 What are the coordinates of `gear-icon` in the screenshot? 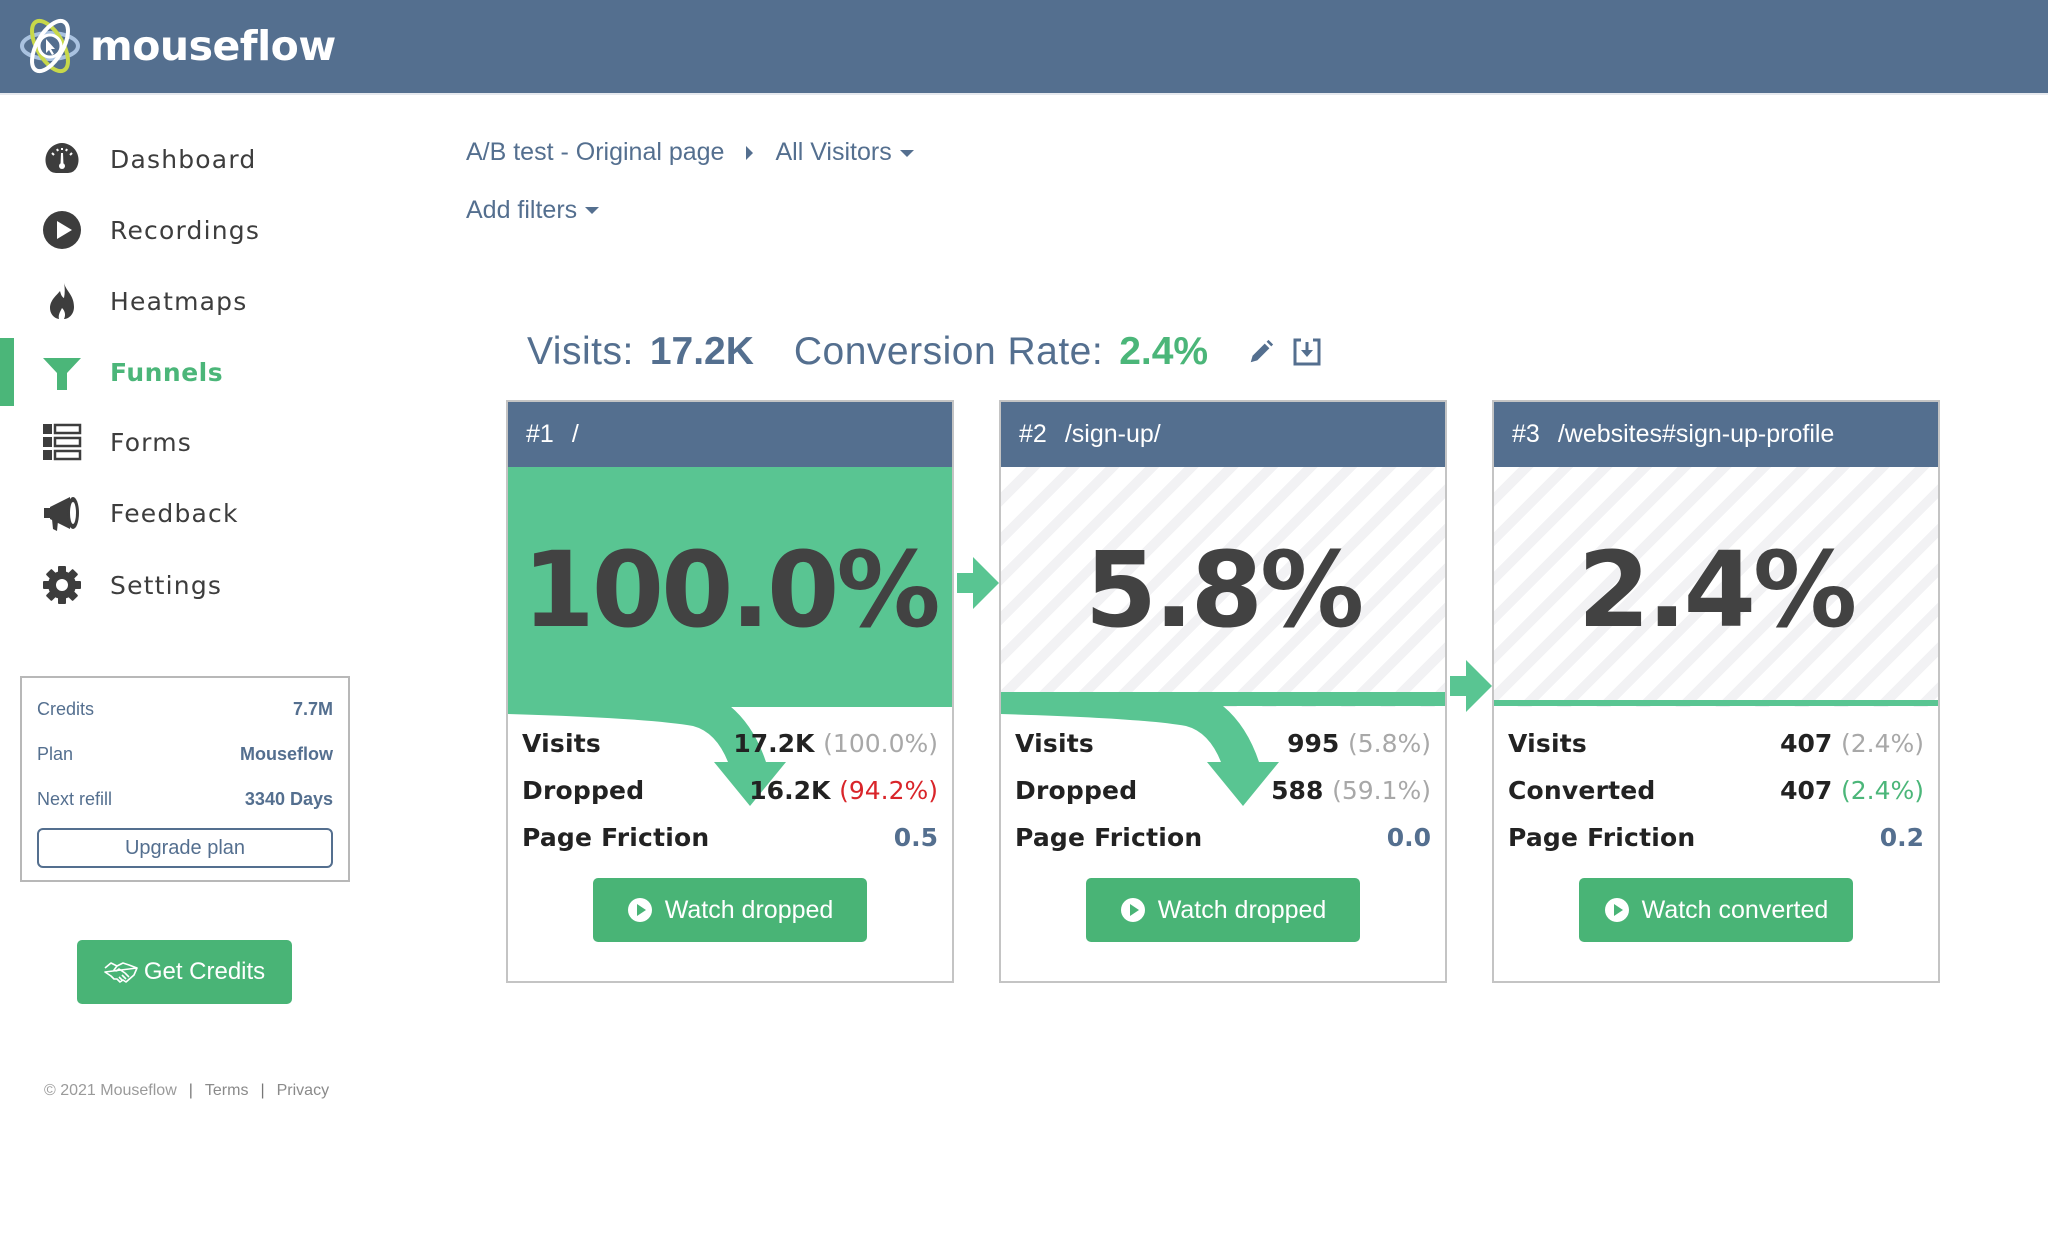 It's located at (62, 585).